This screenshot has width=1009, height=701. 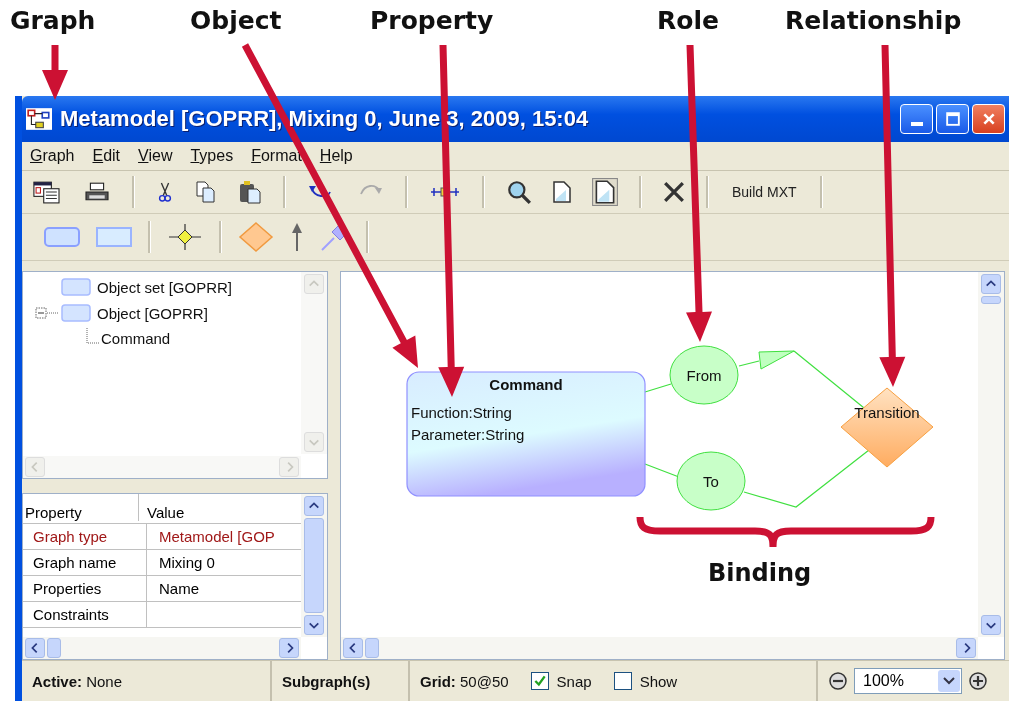 What do you see at coordinates (297, 237) in the screenshot?
I see `arrow-up-icon` at bounding box center [297, 237].